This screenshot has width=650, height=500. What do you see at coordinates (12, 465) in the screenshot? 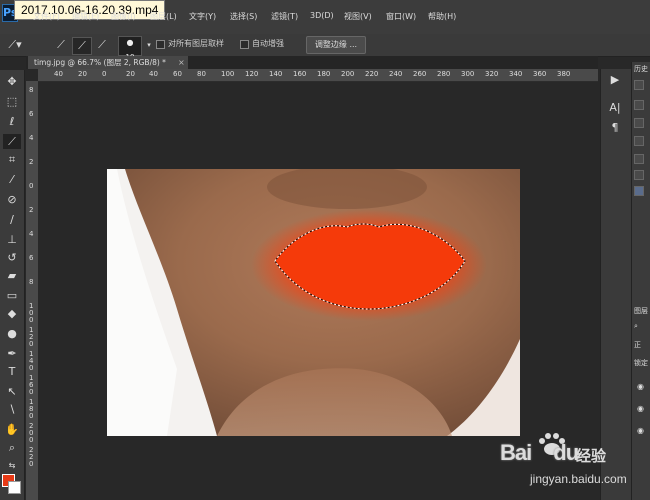
I see `default-colors-icon: ⇆` at bounding box center [12, 465].